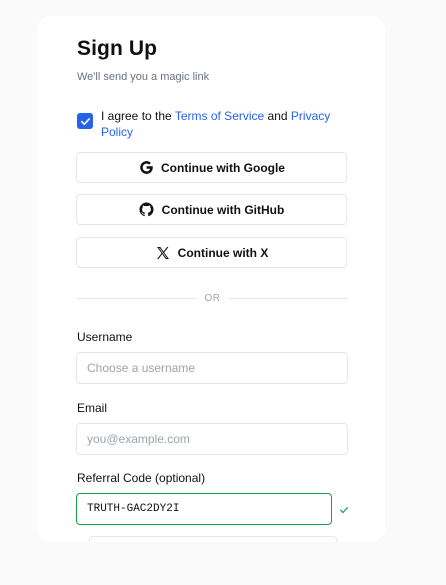 The width and height of the screenshot is (446, 585). Describe the element at coordinates (141, 478) in the screenshot. I see `referral-code-label: Referral Code (optional)` at that location.